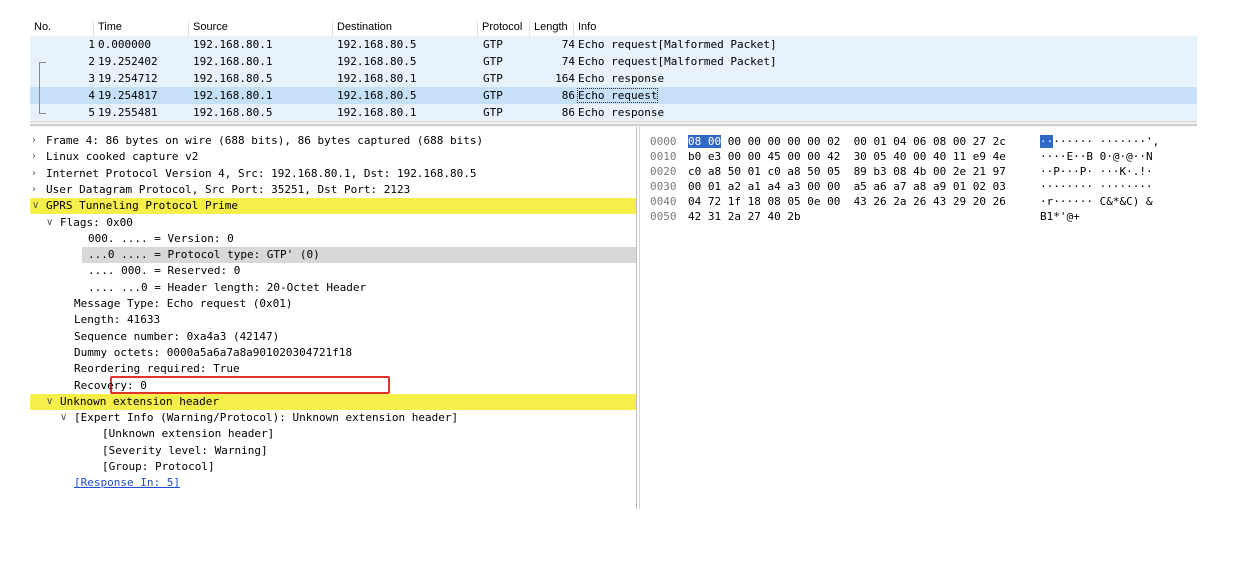  Describe the element at coordinates (565, 78) in the screenshot. I see `packet-length: 164` at that location.